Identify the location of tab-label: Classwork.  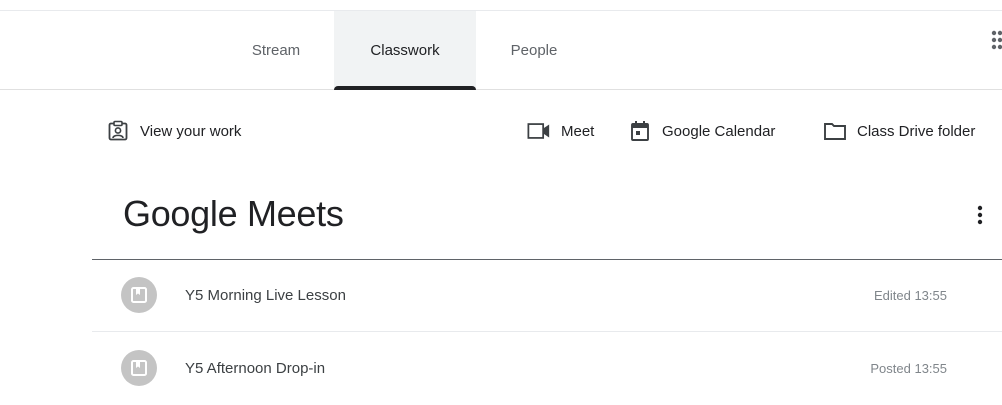
(405, 50).